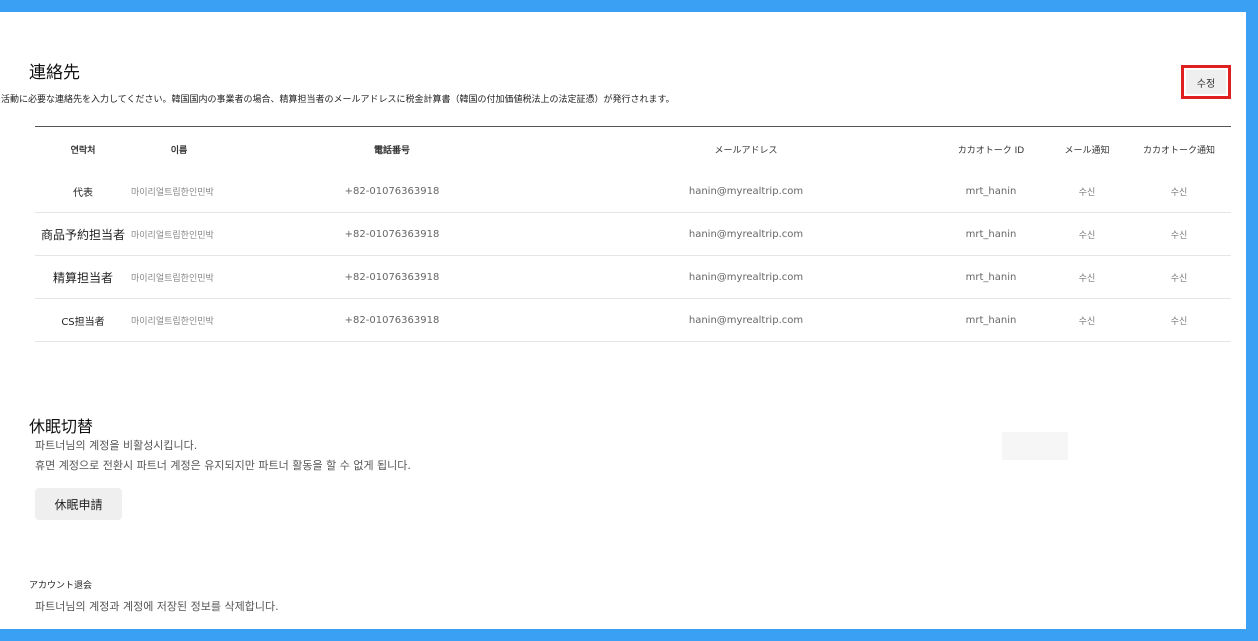  What do you see at coordinates (116, 445) in the screenshot?
I see `sleep-description-line1: 파트너님의 계정을 비활성시킵니다.` at bounding box center [116, 445].